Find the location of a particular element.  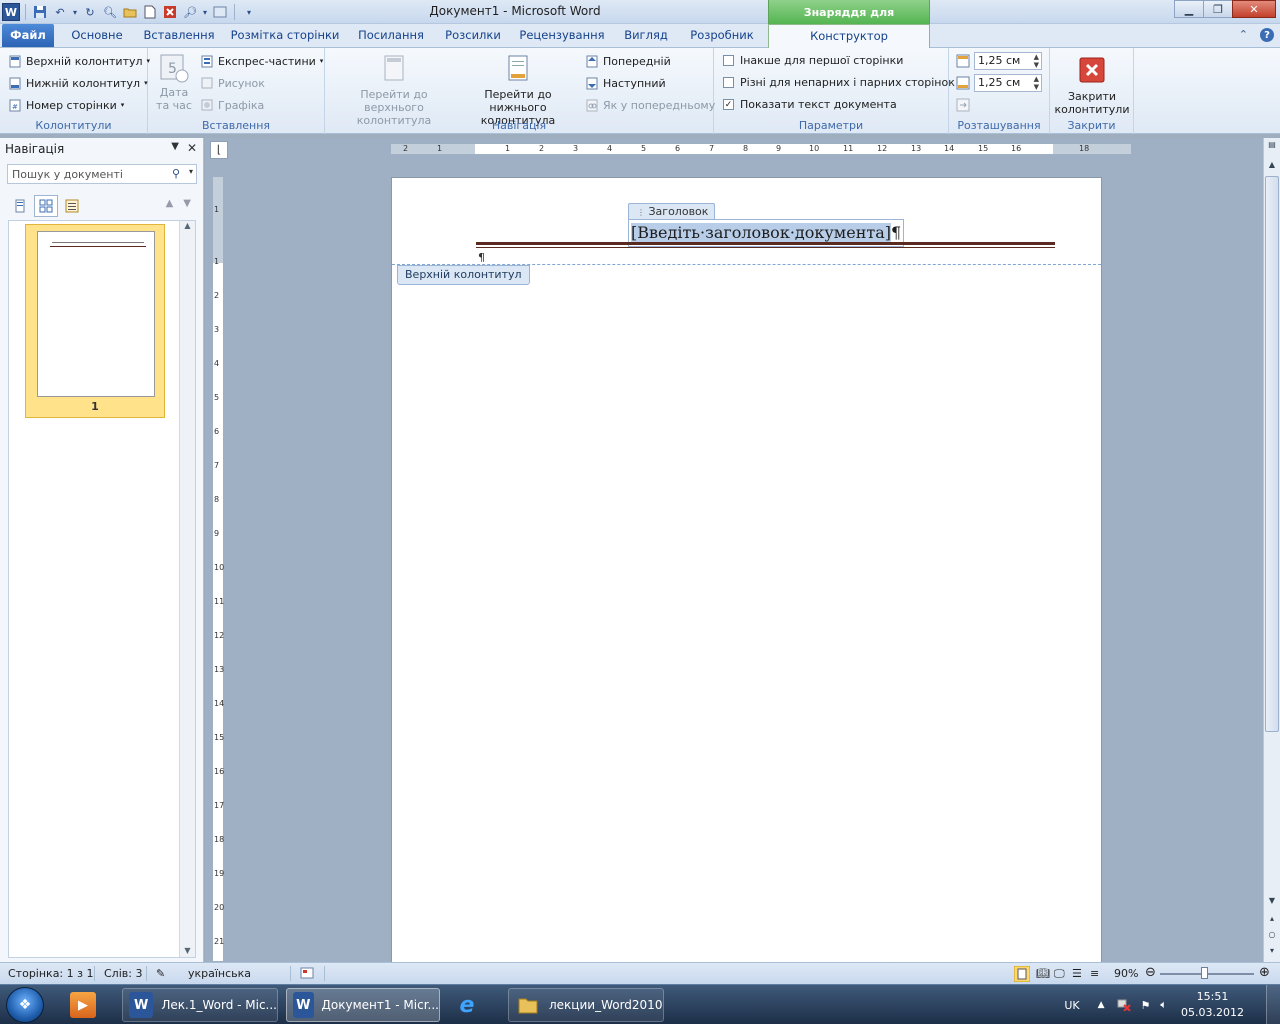

header-from-top-value: 1,25 см is located at coordinates (999, 60).